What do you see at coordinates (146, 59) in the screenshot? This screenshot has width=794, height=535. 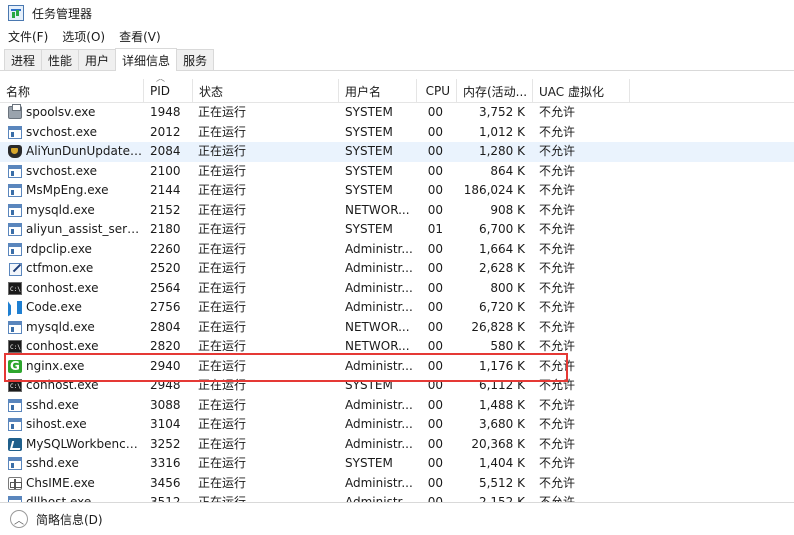 I see `tab-details: 详细信息` at bounding box center [146, 59].